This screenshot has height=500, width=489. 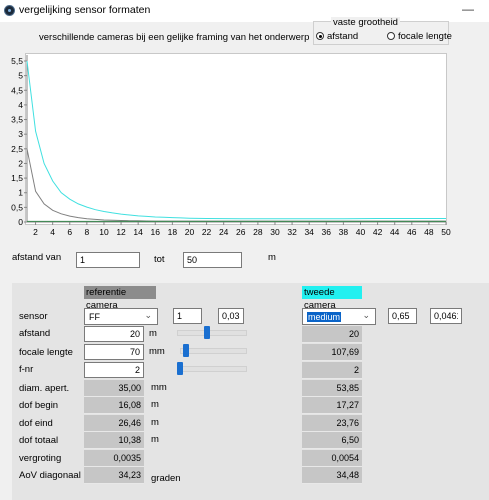 What do you see at coordinates (20, 163) in the screenshot?
I see `y-tick-label: 2` at bounding box center [20, 163].